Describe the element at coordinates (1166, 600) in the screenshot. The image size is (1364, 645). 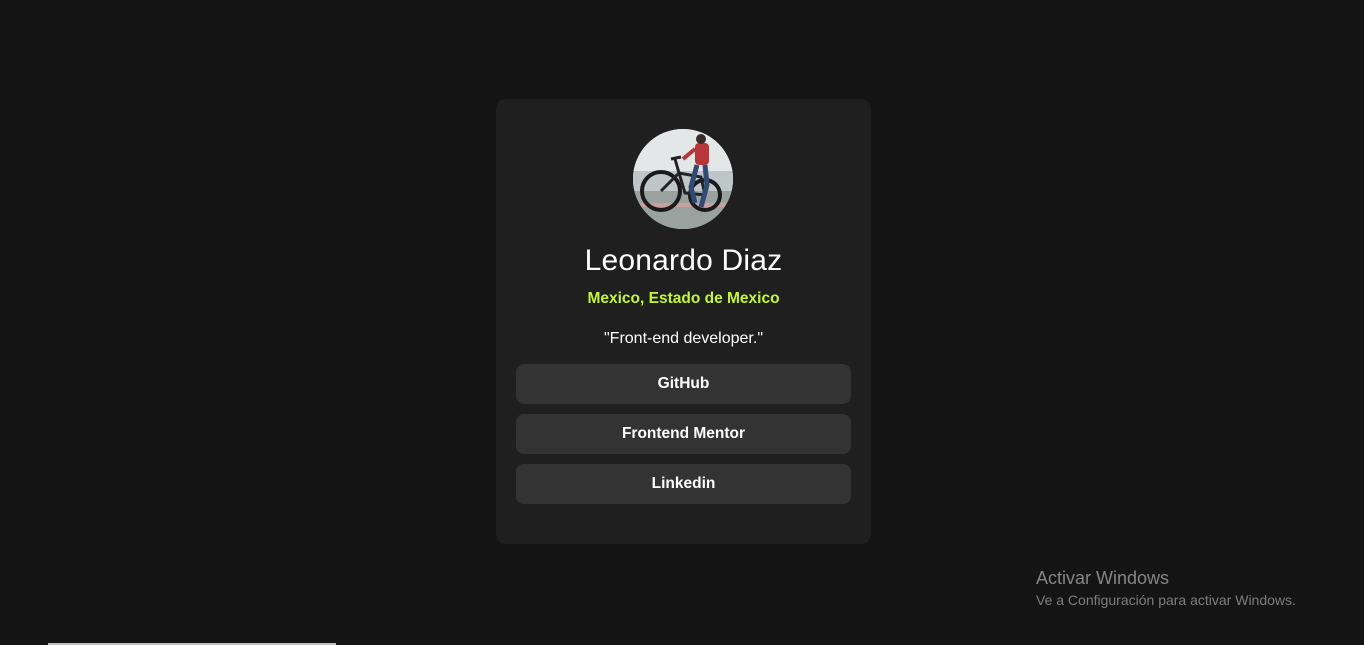
I see `watermark-subtitle: Ve a Configuración para activar Windows.` at that location.